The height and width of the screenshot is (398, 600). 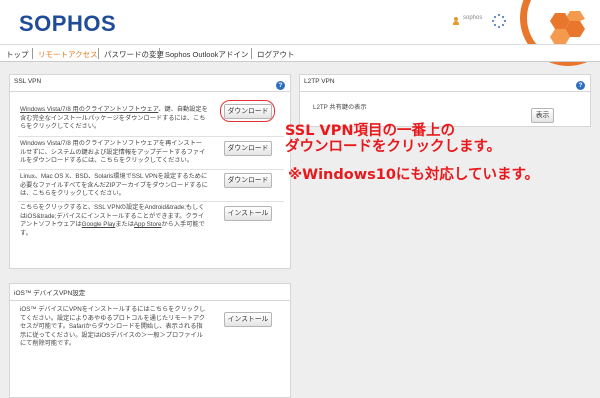 I want to click on sophos-logo: SOPHOS, so click(x=68, y=23).